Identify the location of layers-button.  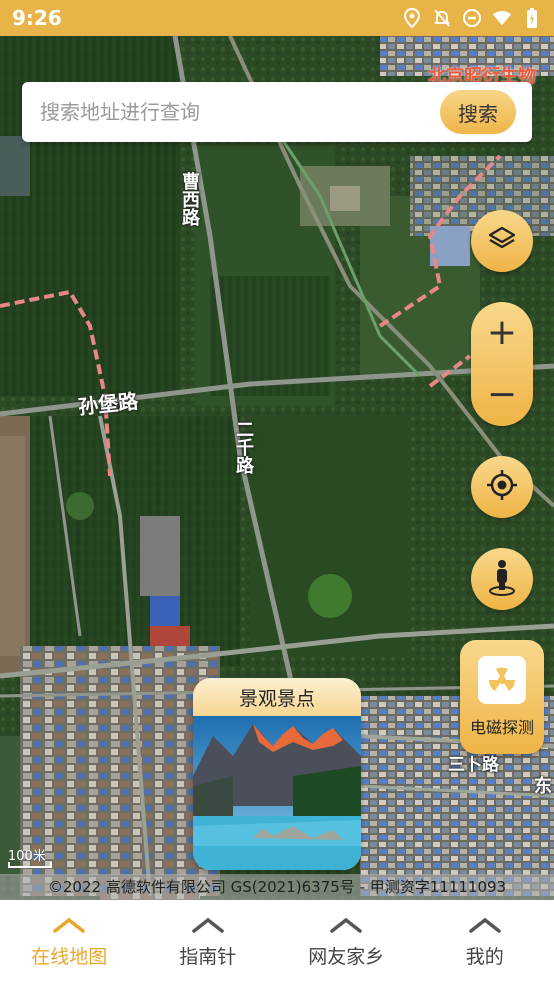
(502, 241).